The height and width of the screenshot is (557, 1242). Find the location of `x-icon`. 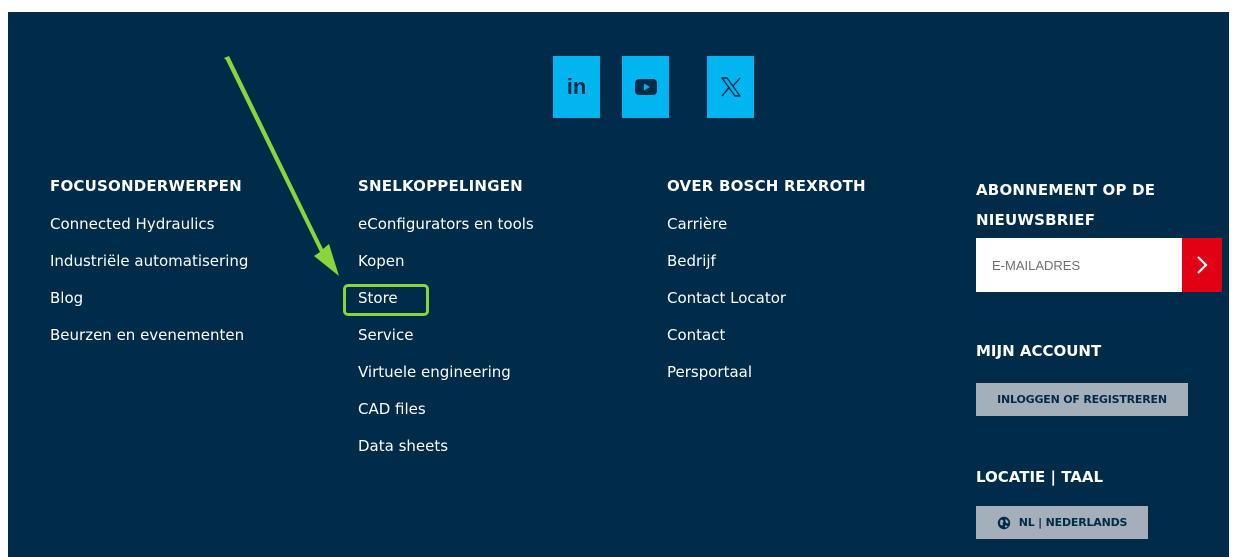

x-icon is located at coordinates (730, 87).